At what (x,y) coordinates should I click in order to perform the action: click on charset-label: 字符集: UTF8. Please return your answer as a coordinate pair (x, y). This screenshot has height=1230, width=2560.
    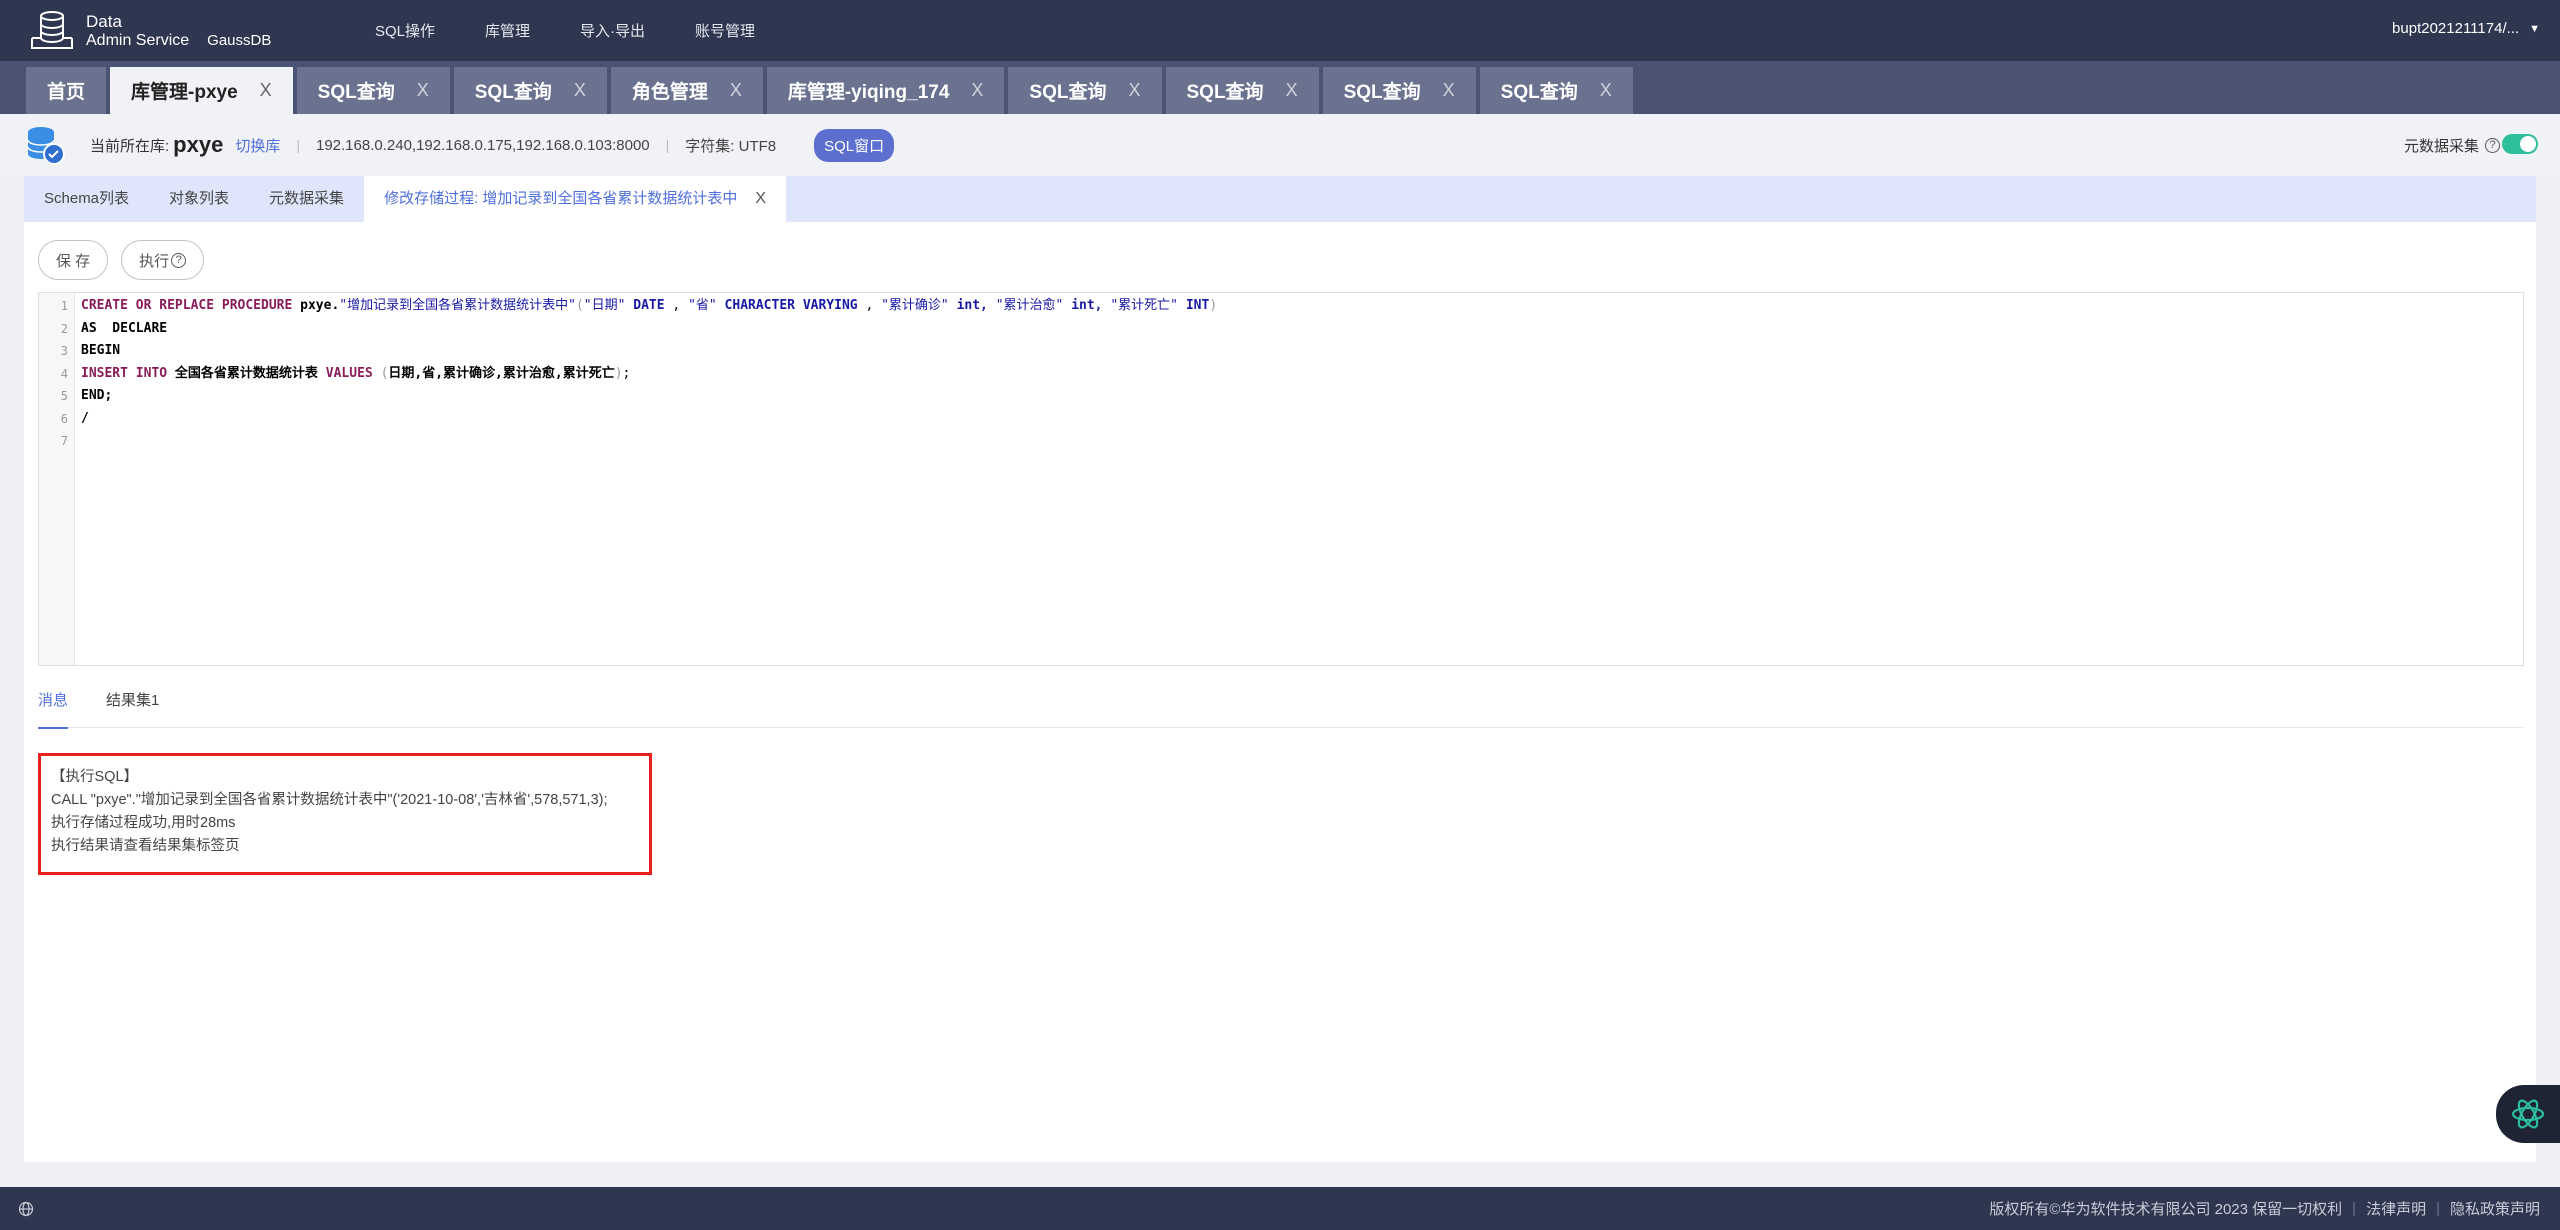
    Looking at the image, I should click on (731, 146).